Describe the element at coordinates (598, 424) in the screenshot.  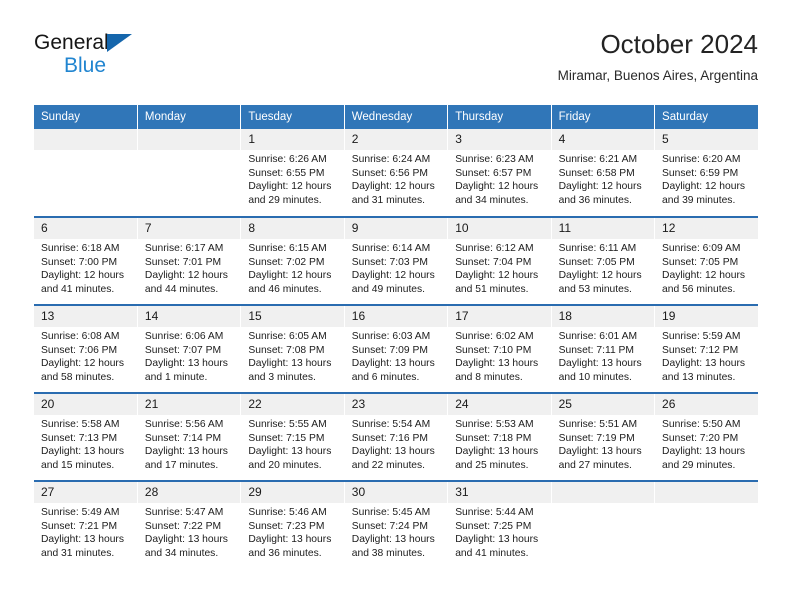
I see `sunrise-text: Sunrise: 5:51 AM` at that location.